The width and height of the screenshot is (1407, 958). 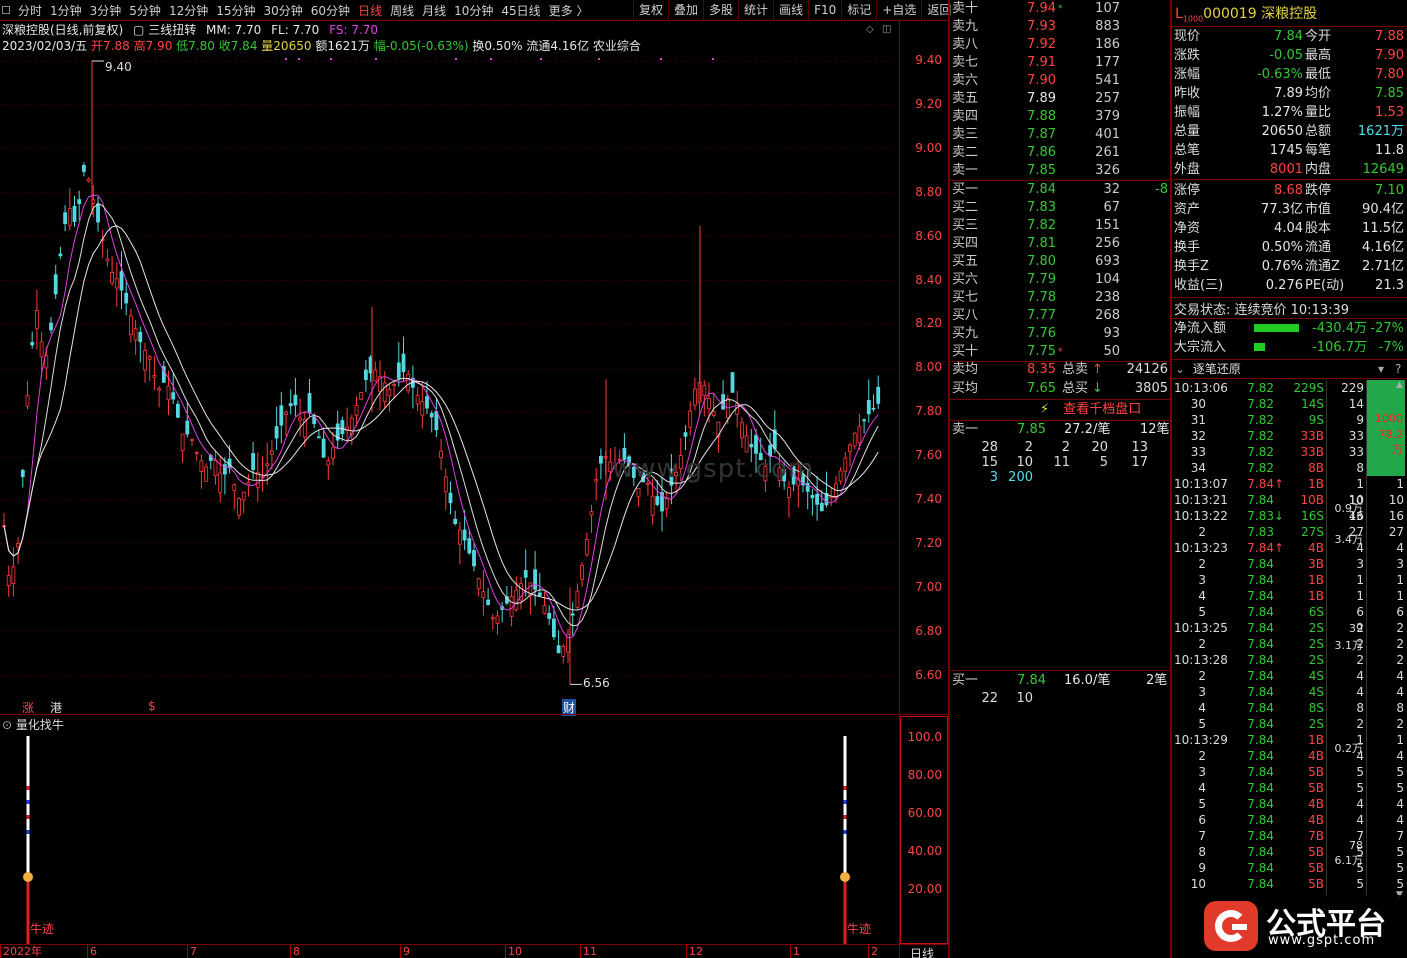 I want to click on toolbar-button: 复权, so click(x=650, y=10).